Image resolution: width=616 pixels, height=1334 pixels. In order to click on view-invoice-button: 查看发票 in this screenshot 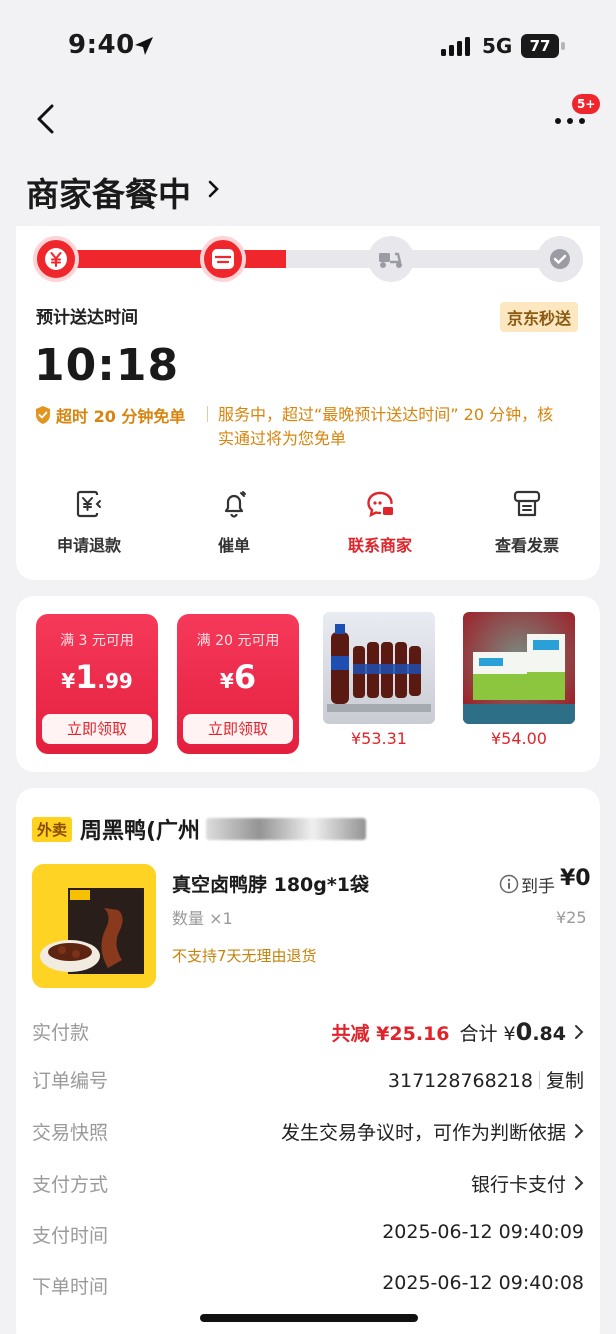, I will do `click(527, 522)`.